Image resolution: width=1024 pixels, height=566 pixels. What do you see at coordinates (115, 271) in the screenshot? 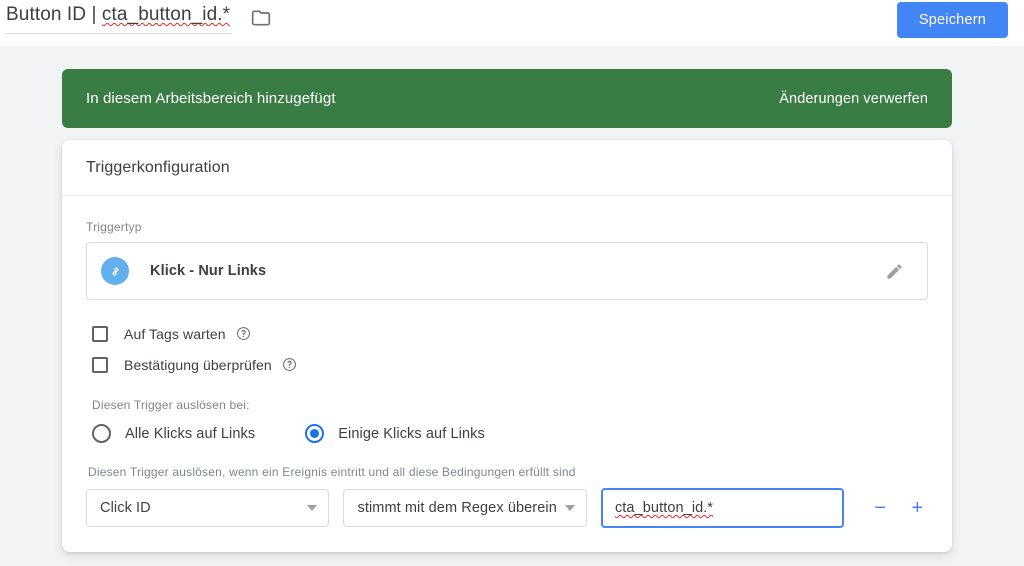
I see `link-icon` at bounding box center [115, 271].